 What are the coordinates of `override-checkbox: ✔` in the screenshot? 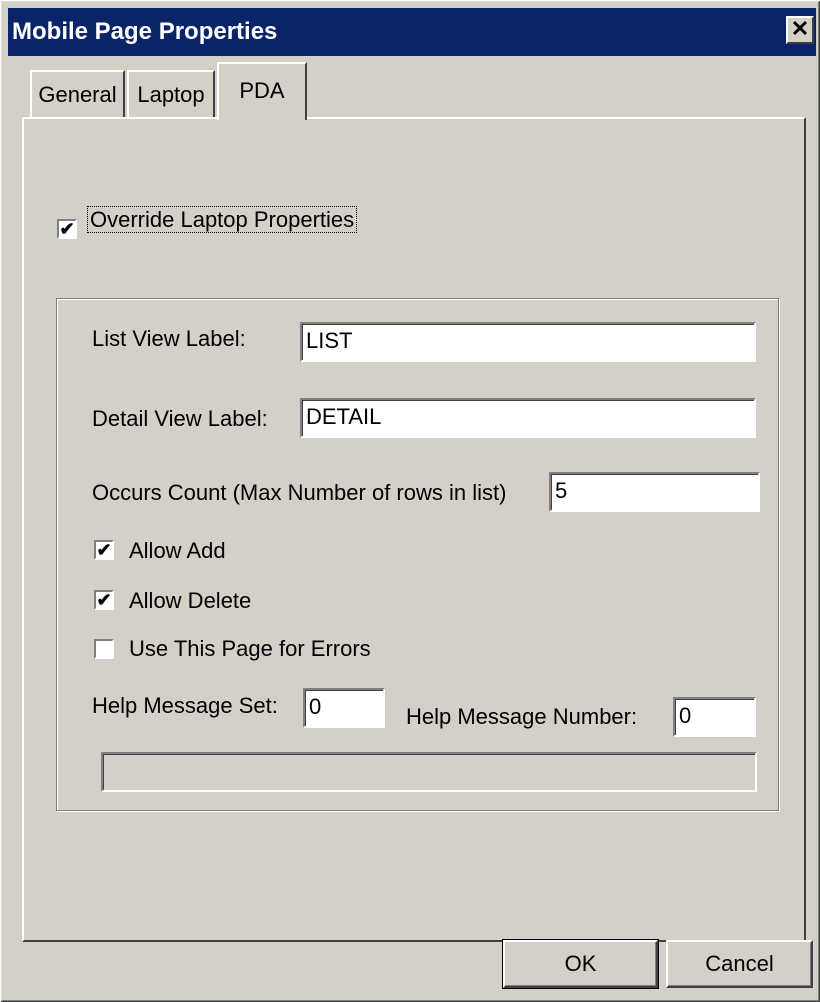 It's located at (67, 229).